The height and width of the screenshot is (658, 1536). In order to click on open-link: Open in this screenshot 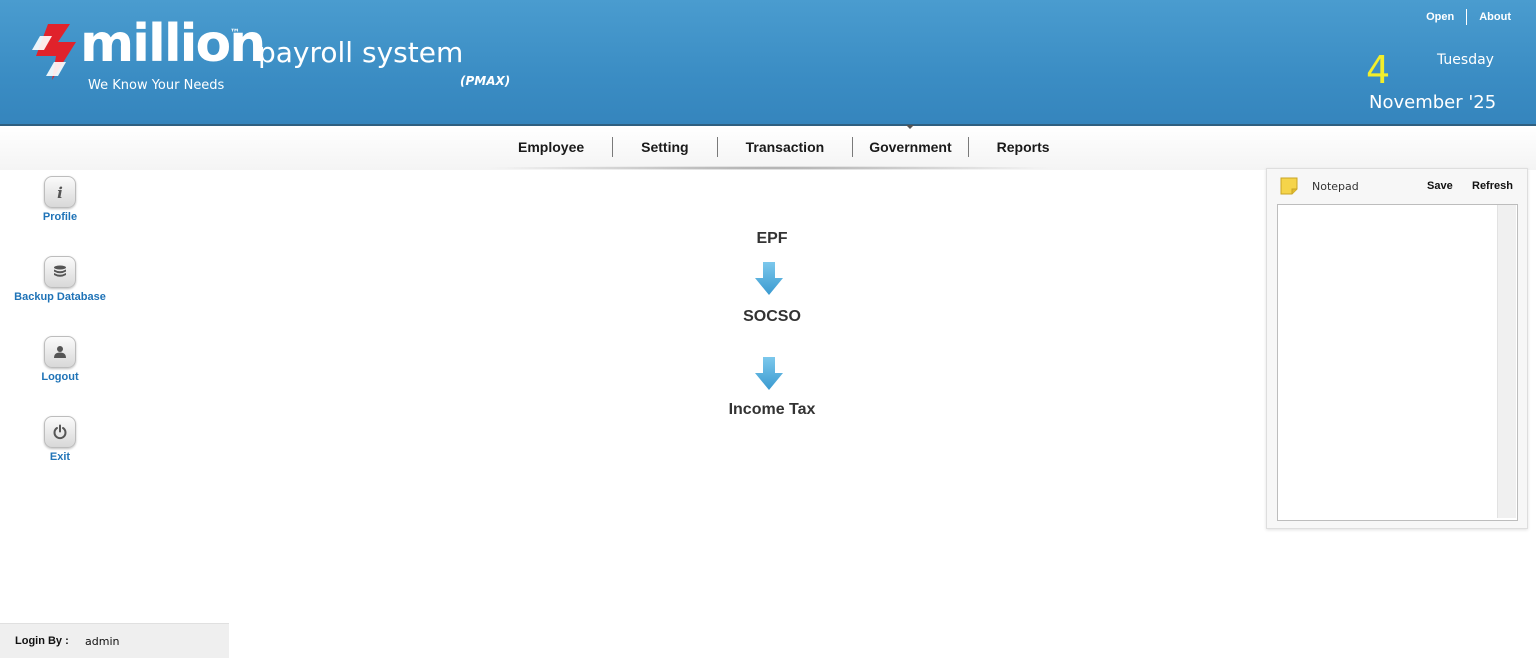, I will do `click(1440, 17)`.